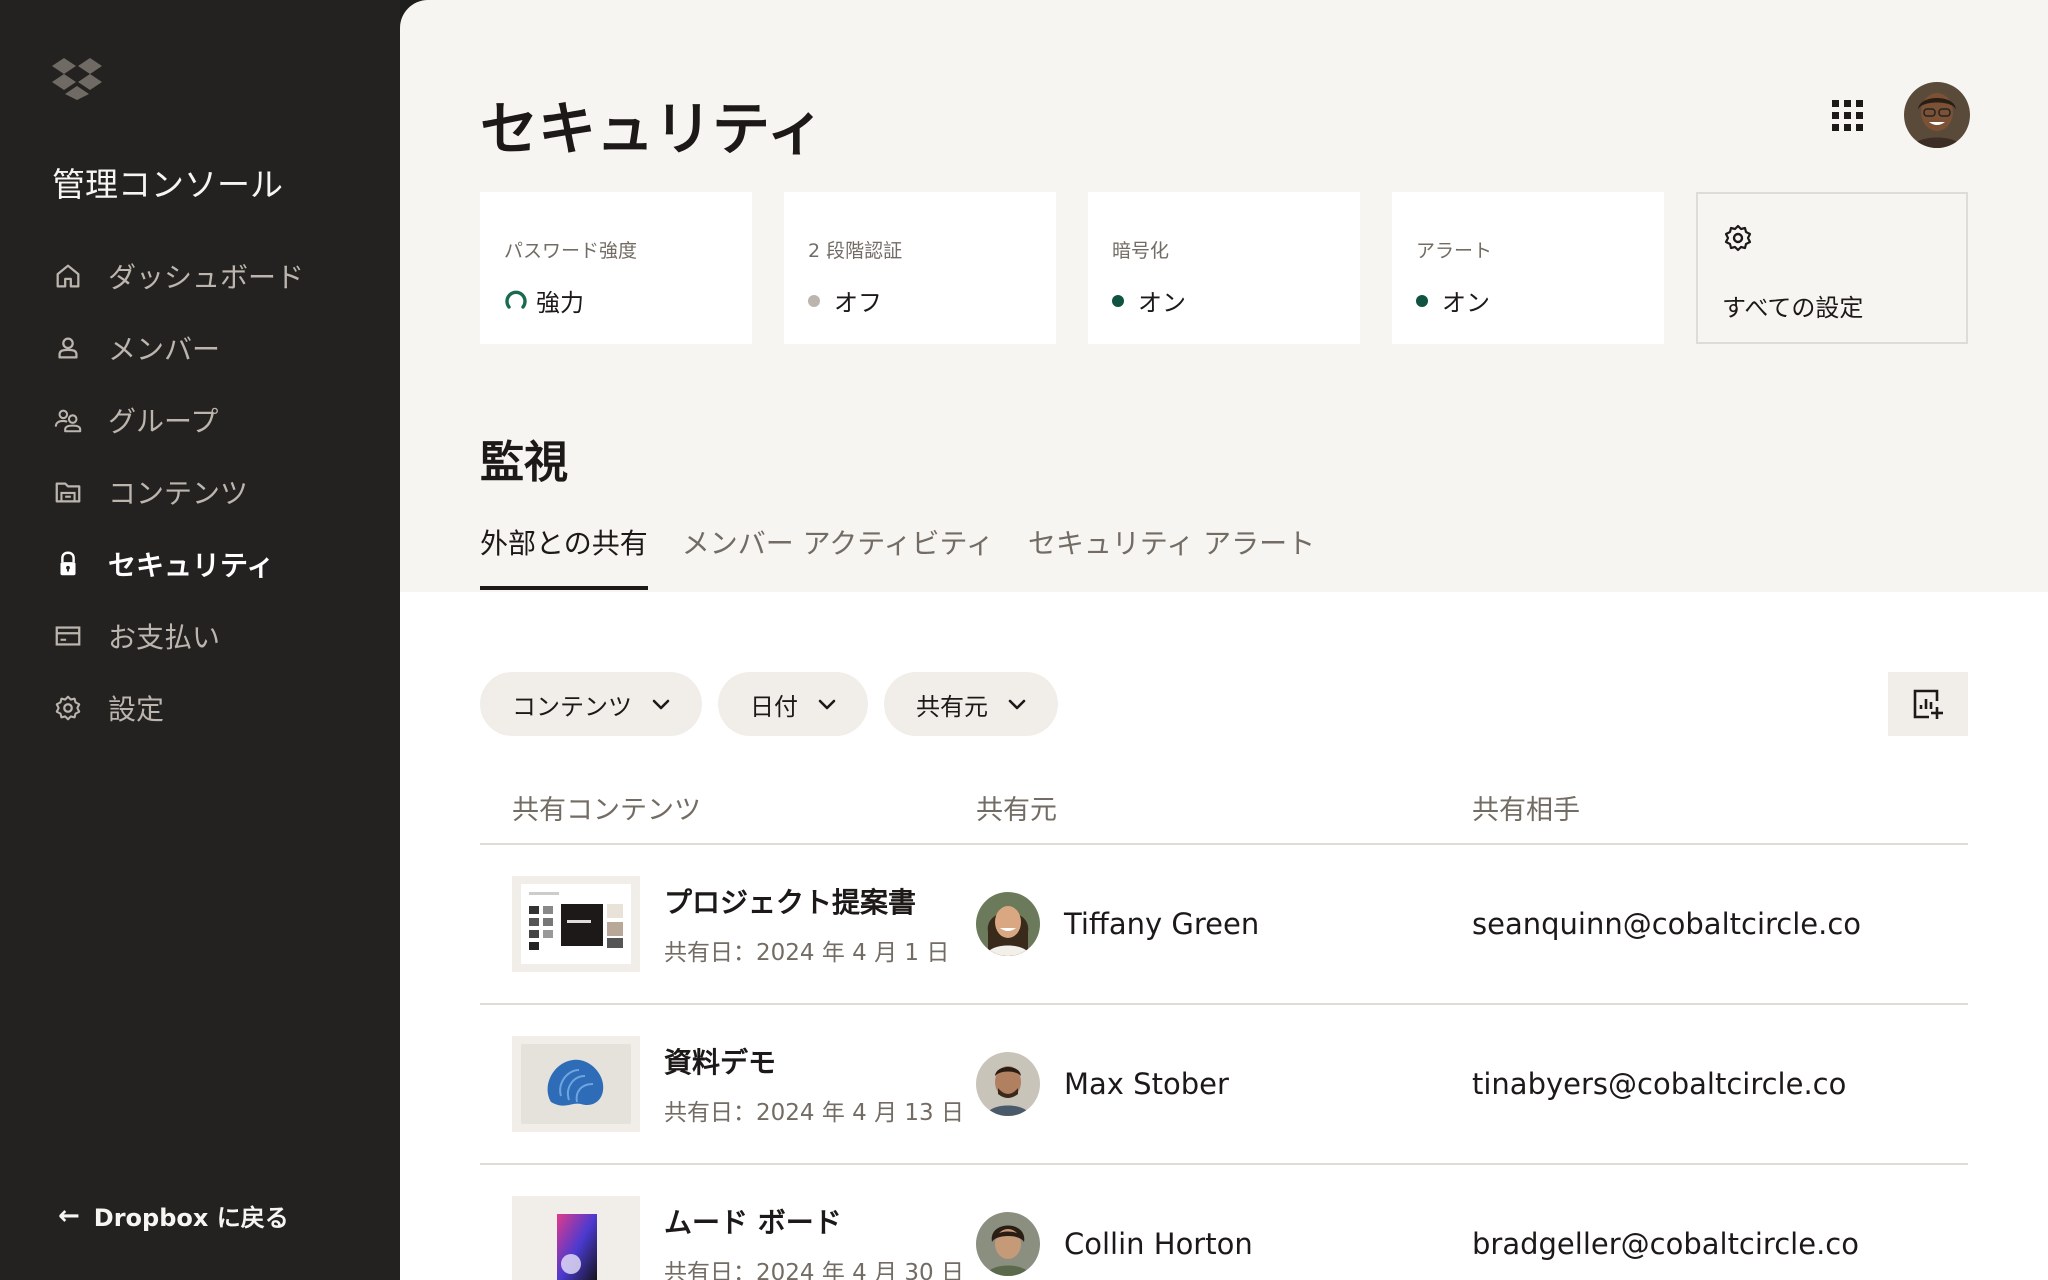 The image size is (2048, 1280). I want to click on file-cell: 資料デモ 共有日：2024 年 4 月 13 日, so click(728, 1084).